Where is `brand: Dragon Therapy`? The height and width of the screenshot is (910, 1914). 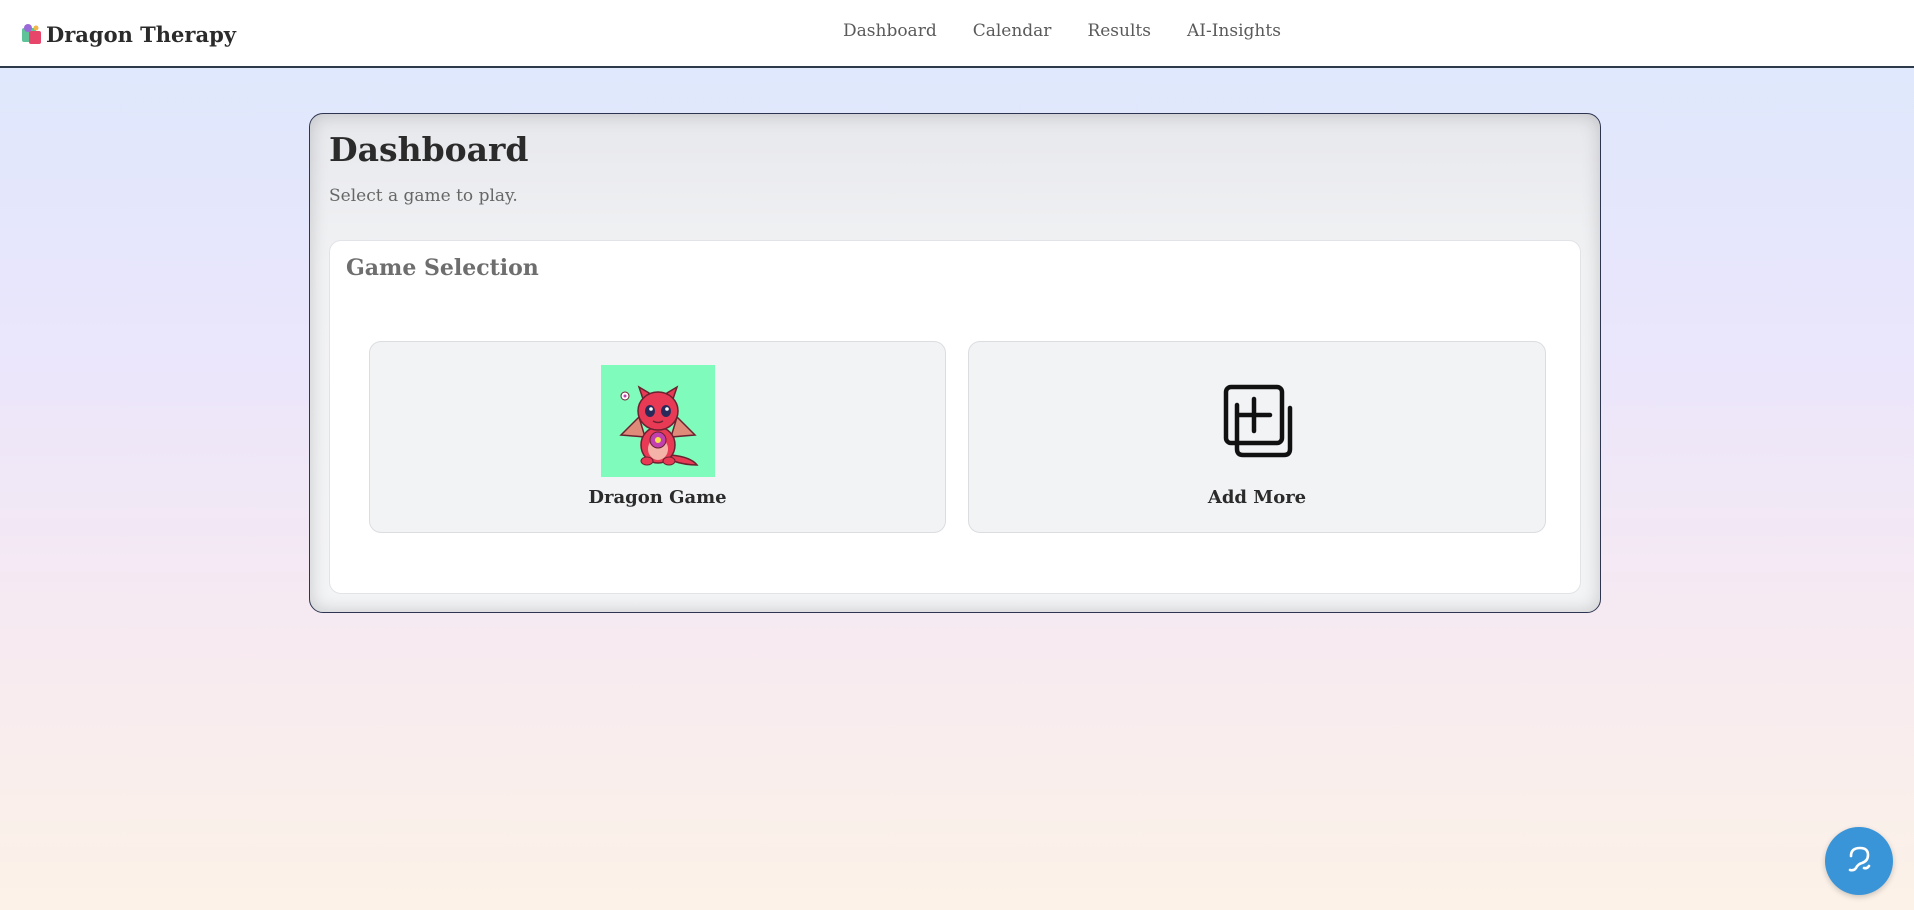 brand: Dragon Therapy is located at coordinates (128, 34).